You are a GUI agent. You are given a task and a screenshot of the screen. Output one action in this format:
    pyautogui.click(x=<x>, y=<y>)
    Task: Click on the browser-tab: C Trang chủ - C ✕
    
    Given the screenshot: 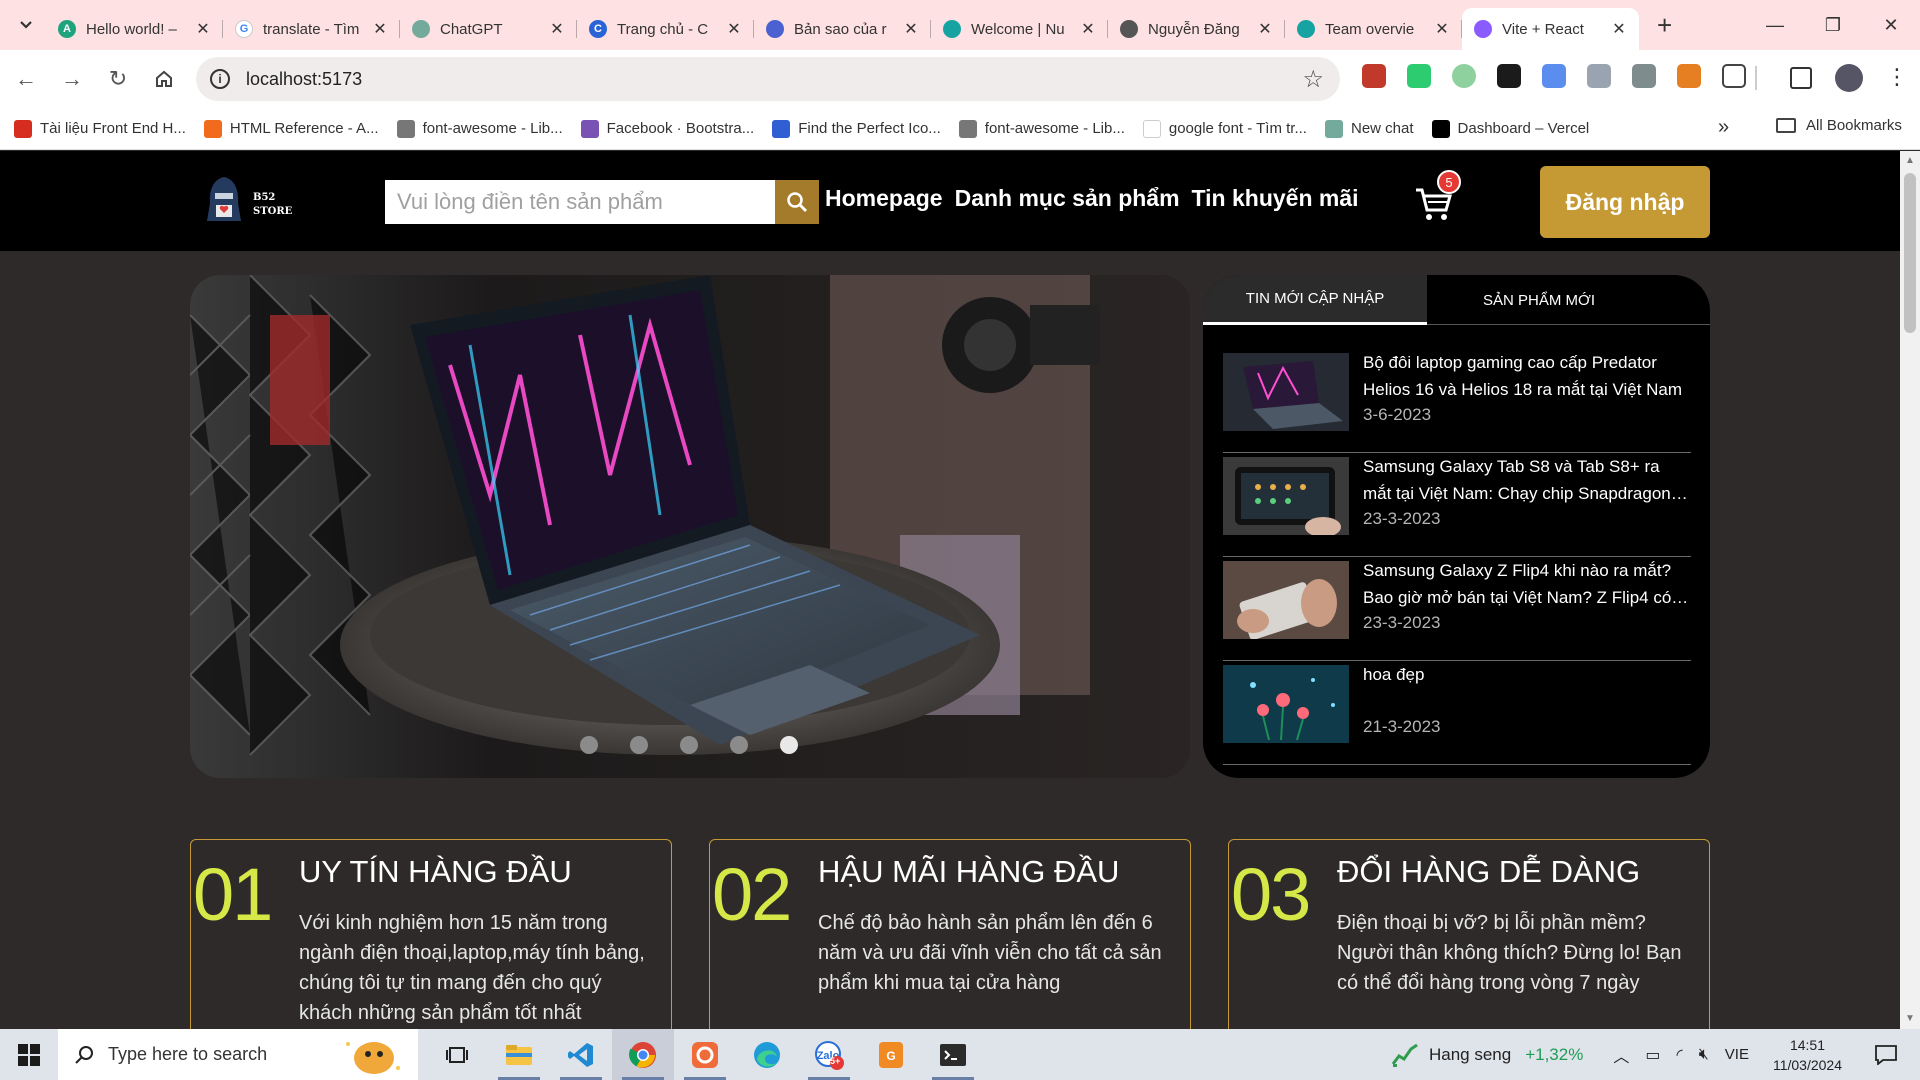 What is the action you would take?
    pyautogui.click(x=665, y=29)
    